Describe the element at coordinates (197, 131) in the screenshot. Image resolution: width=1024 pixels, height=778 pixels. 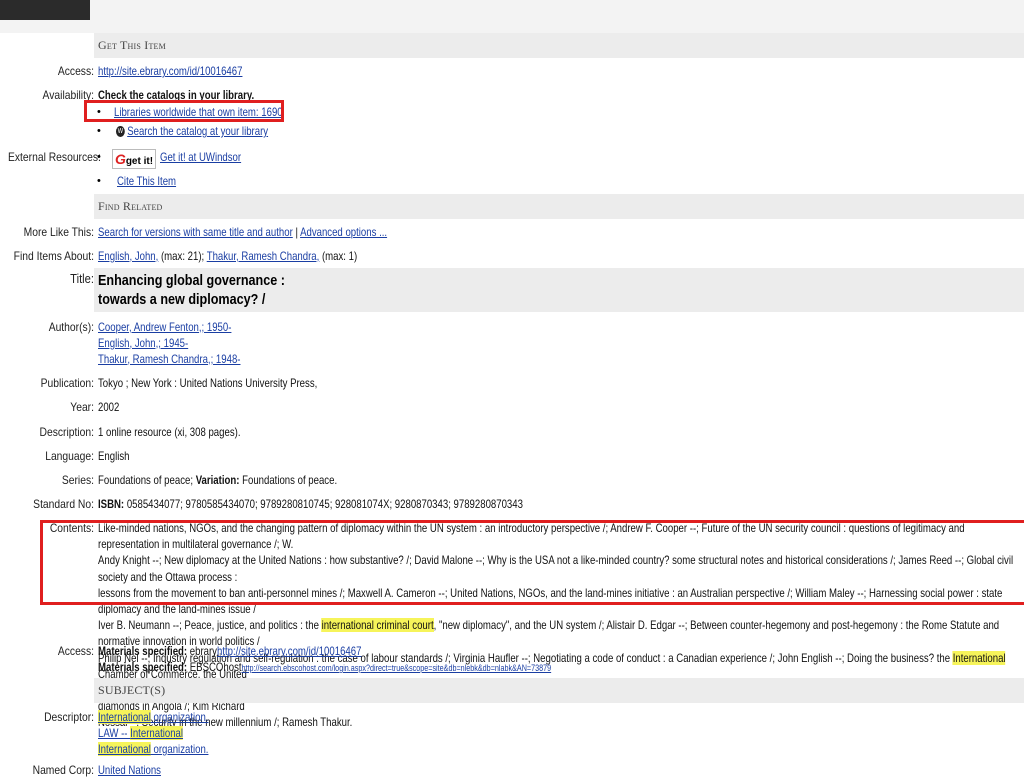
I see `search-catalog-link: Search the catalog at your library` at that location.